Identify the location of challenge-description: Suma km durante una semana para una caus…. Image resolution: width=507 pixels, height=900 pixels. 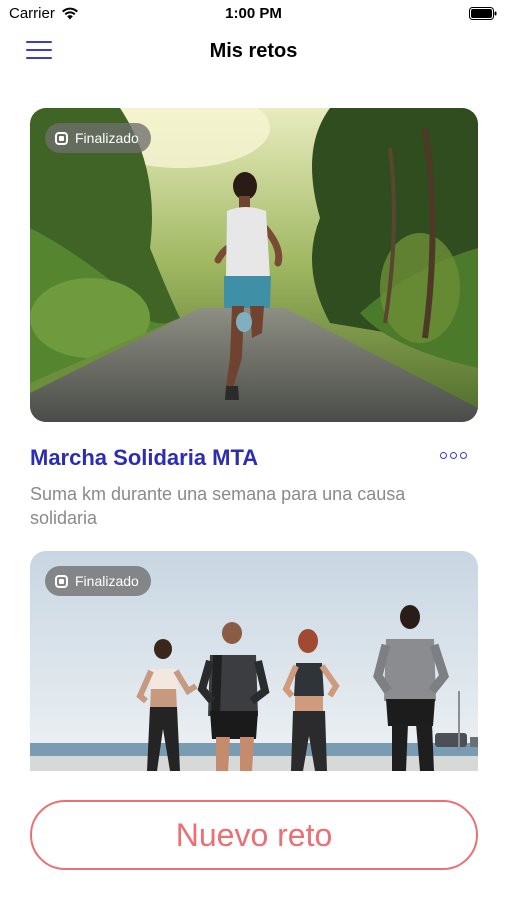
(218, 506).